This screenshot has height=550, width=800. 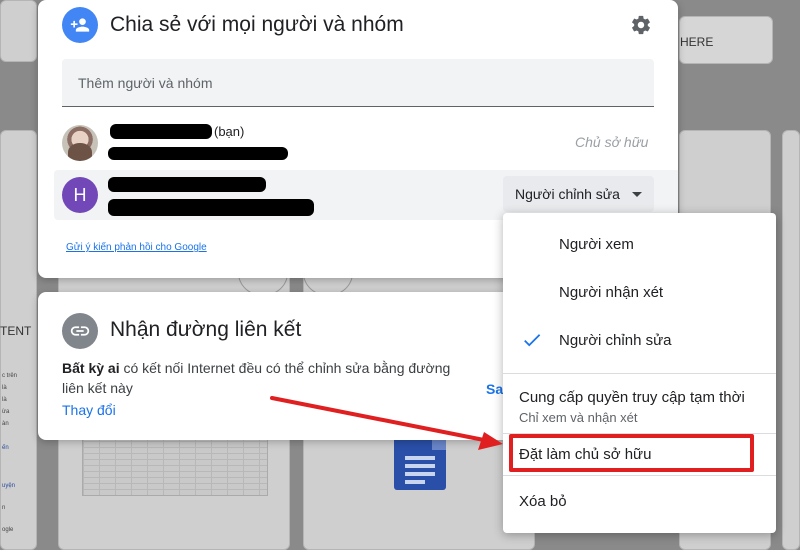 What do you see at coordinates (611, 292) in the screenshot?
I see `menu-item-label: Người nhận xét` at bounding box center [611, 292].